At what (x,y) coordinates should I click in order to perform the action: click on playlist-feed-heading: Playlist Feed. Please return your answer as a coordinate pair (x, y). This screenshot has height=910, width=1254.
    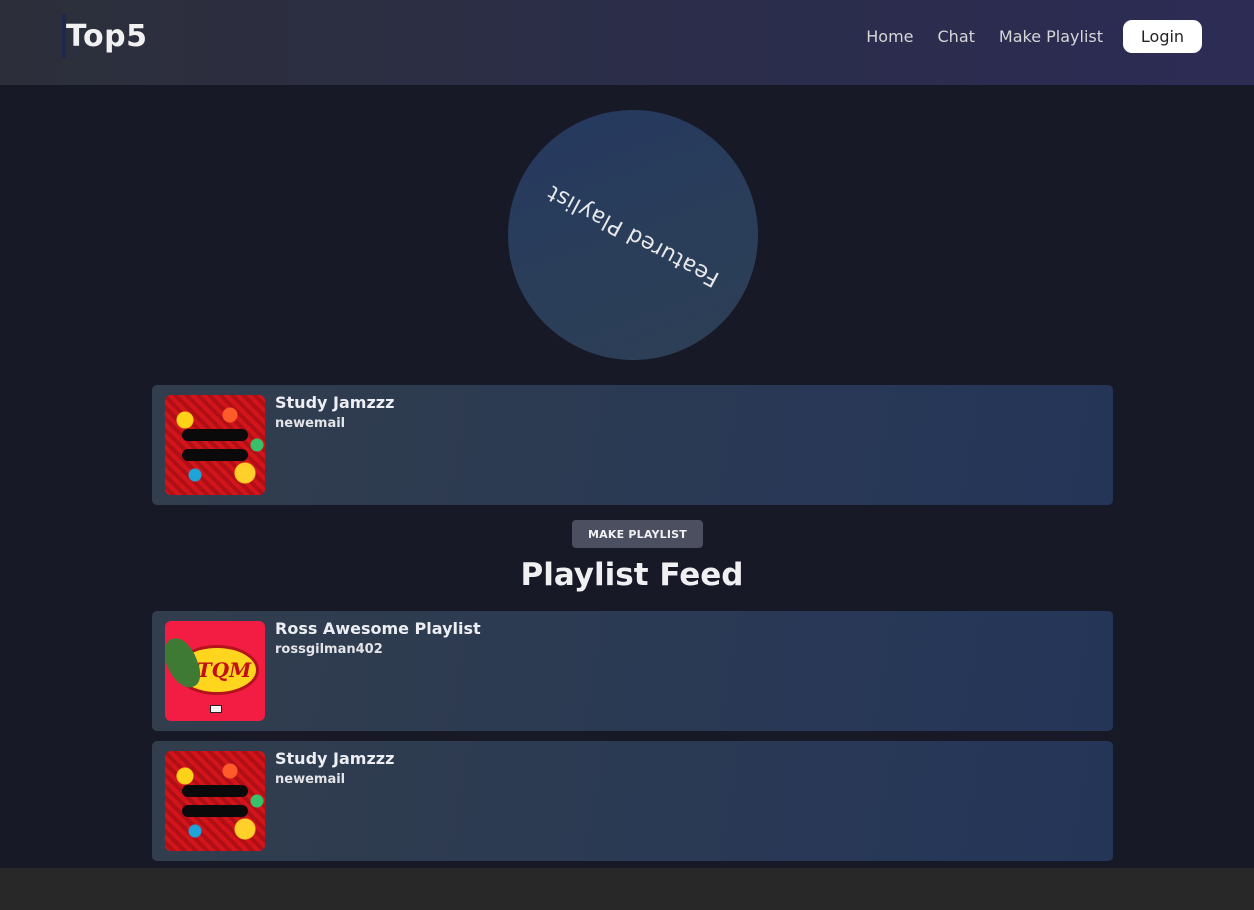
    Looking at the image, I should click on (632, 575).